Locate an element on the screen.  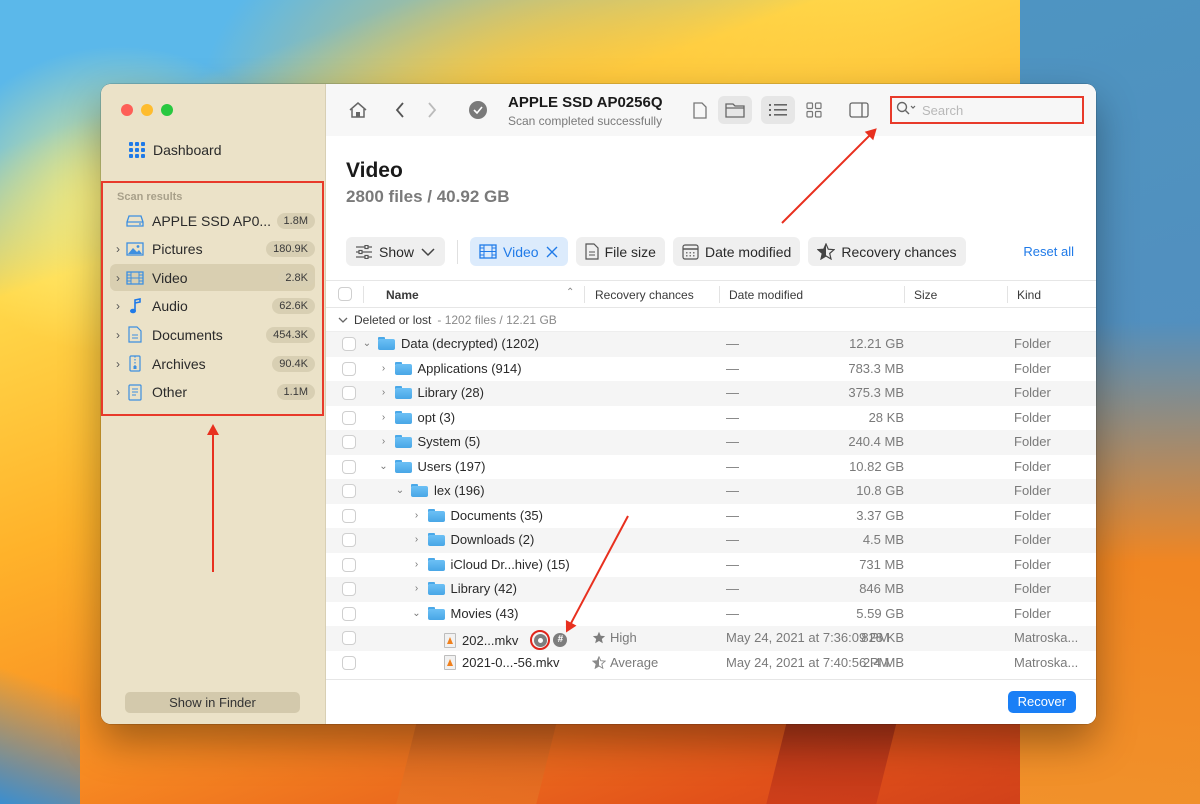
recover-button: Recover is located at coordinates (1041, 702).